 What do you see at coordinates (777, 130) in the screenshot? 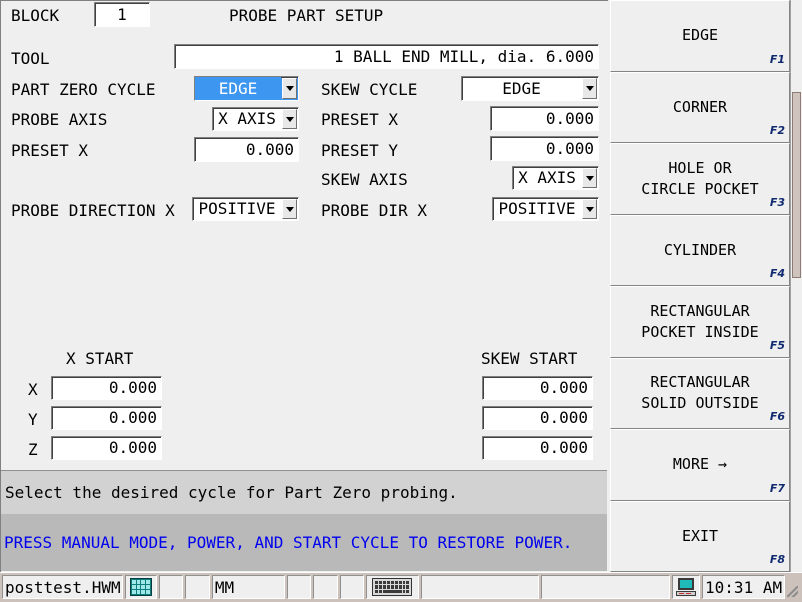
I see `fkey-shortcut: F2` at bounding box center [777, 130].